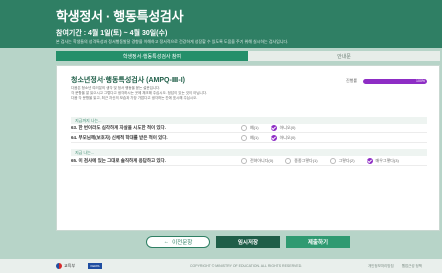 The height and width of the screenshot is (273, 442). Describe the element at coordinates (128, 80) in the screenshot. I see `survey-title: 청소년정서·행동특성검사 (AMPQ-Ⅲ-I)` at that location.